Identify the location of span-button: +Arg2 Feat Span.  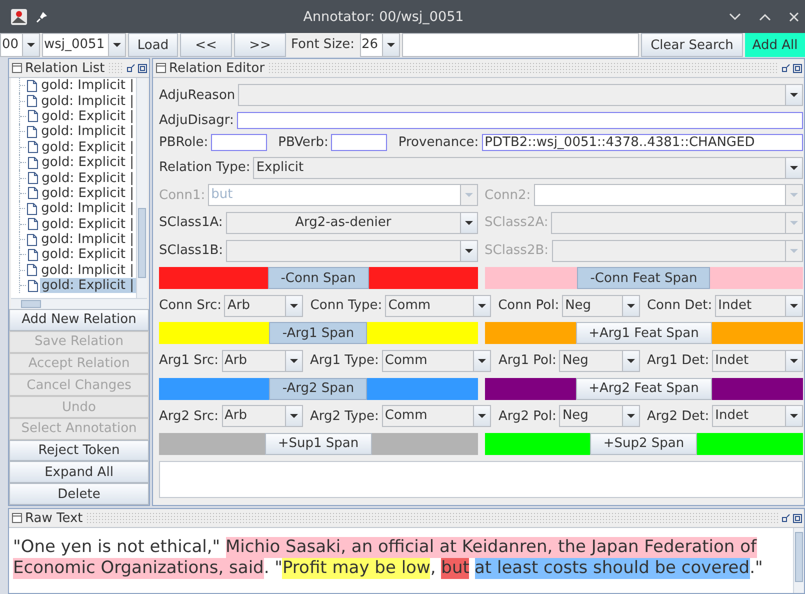
(644, 389).